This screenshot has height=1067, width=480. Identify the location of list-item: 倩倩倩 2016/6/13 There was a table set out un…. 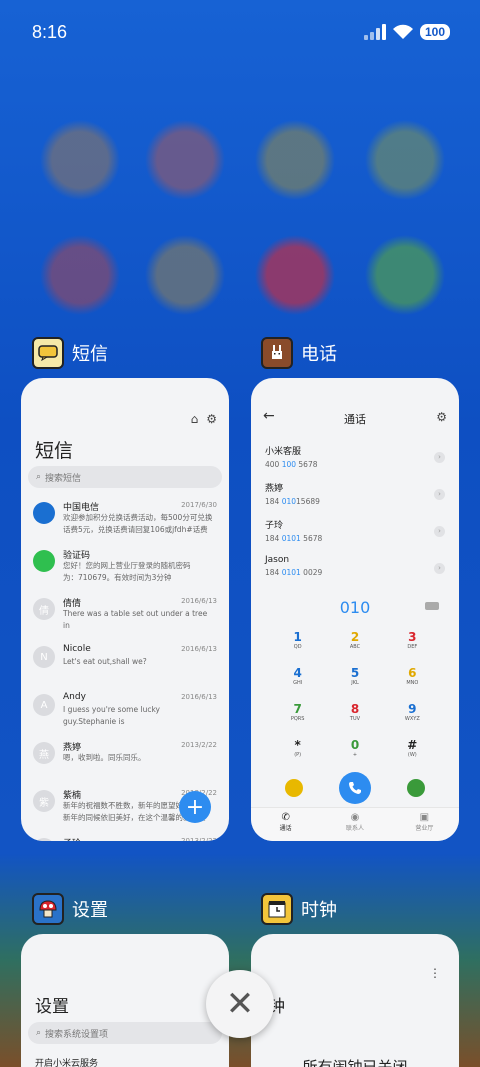
(125, 616).